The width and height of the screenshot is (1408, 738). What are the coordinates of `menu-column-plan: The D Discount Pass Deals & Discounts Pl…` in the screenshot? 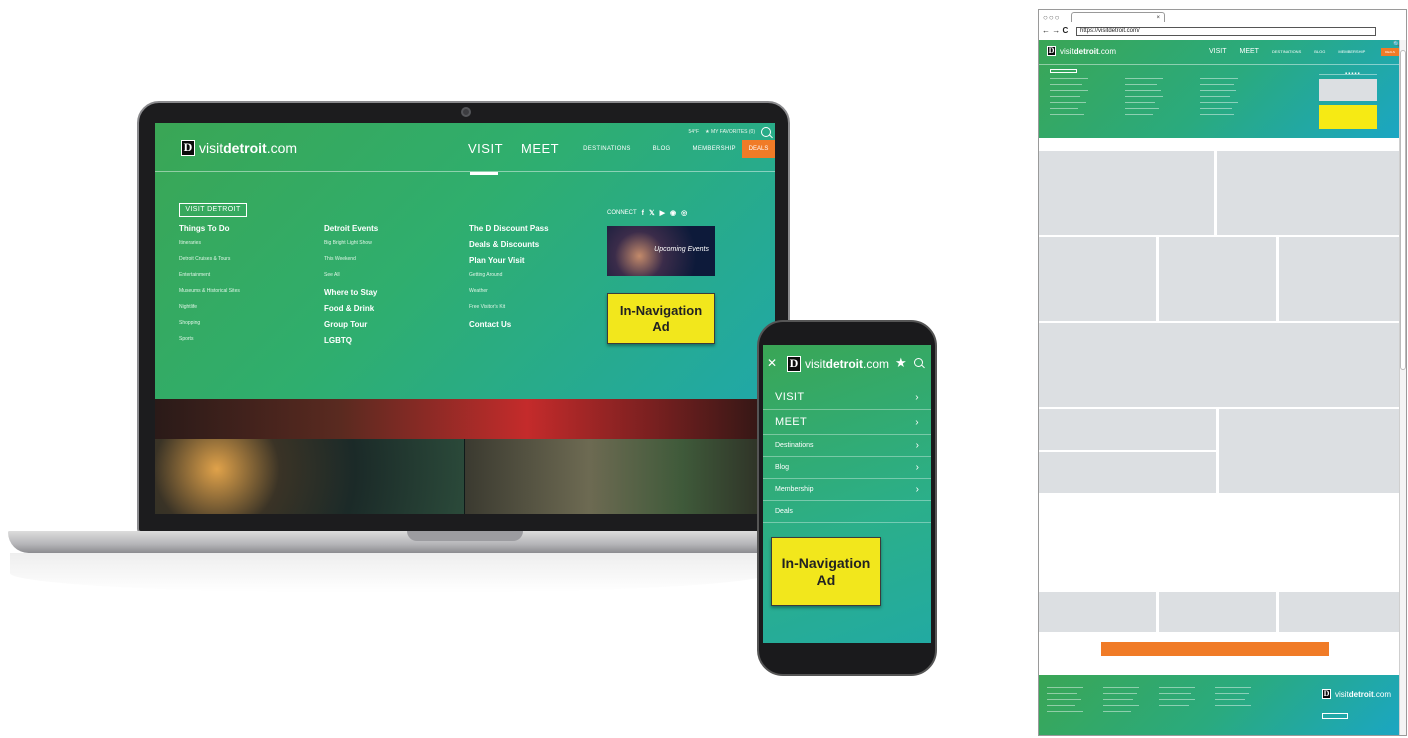 It's located at (509, 280).